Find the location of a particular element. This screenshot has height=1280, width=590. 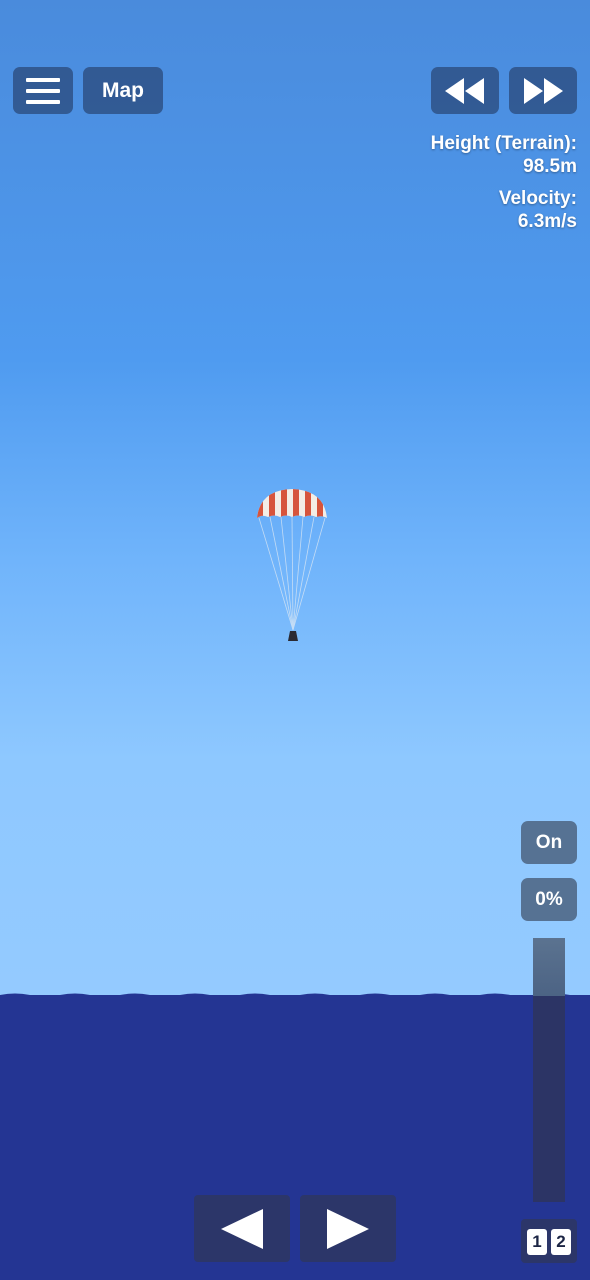

map-button: Map is located at coordinates (123, 90).